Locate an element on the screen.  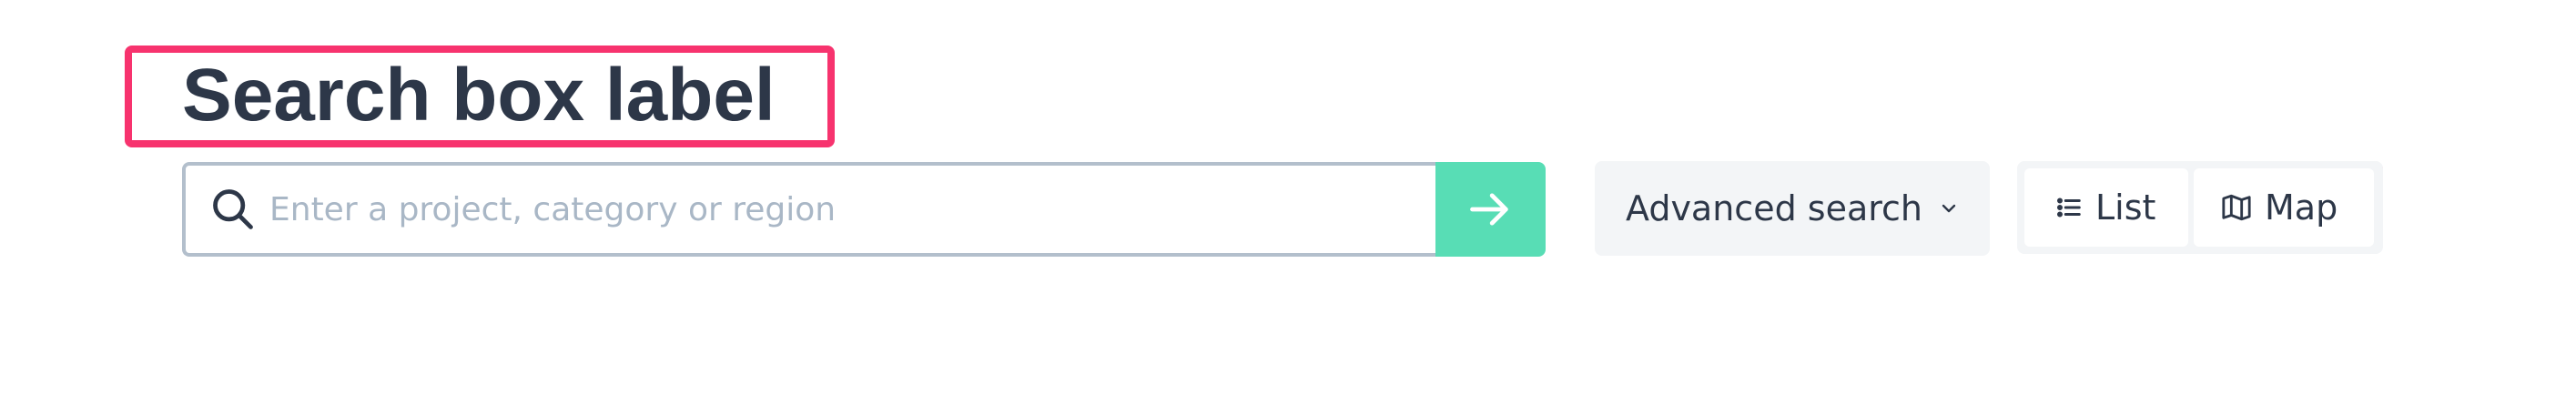
map-icon is located at coordinates (2236, 208).